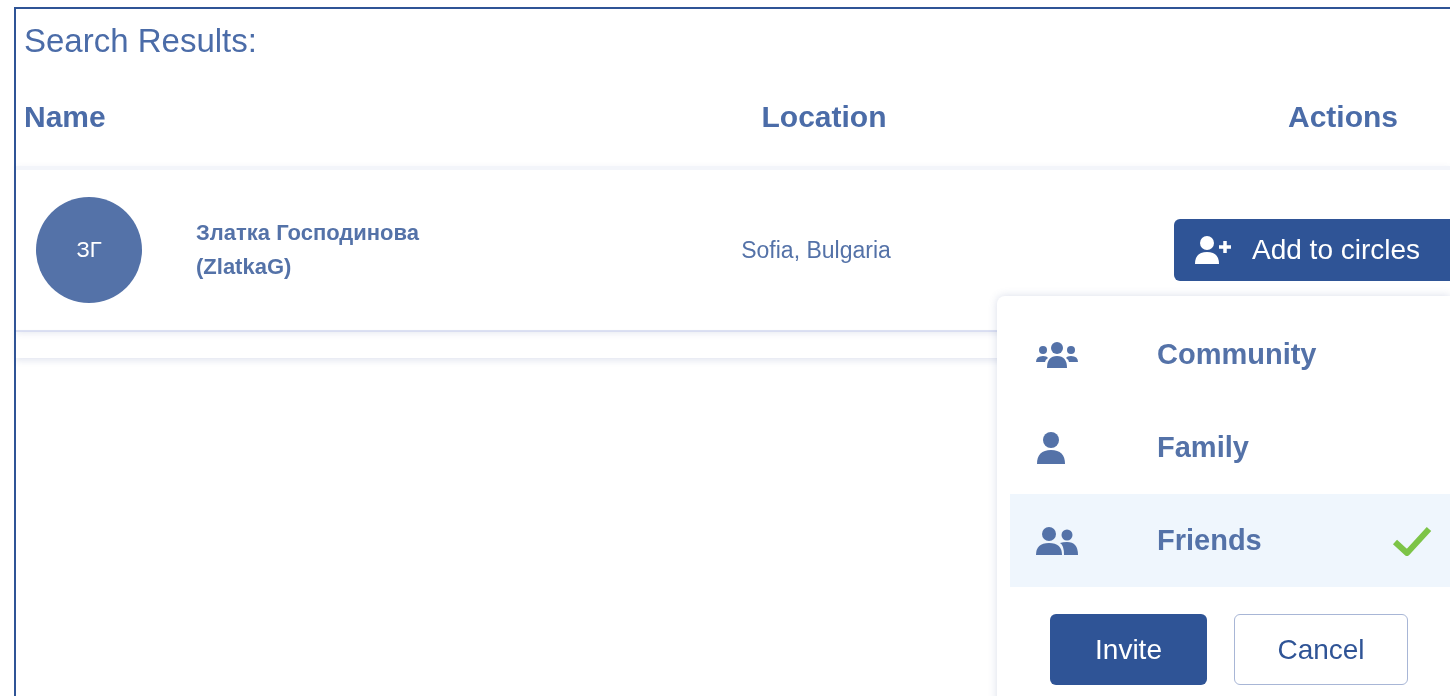 Image resolution: width=1450 pixels, height=696 pixels. What do you see at coordinates (824, 117) in the screenshot?
I see `column-header: Location` at bounding box center [824, 117].